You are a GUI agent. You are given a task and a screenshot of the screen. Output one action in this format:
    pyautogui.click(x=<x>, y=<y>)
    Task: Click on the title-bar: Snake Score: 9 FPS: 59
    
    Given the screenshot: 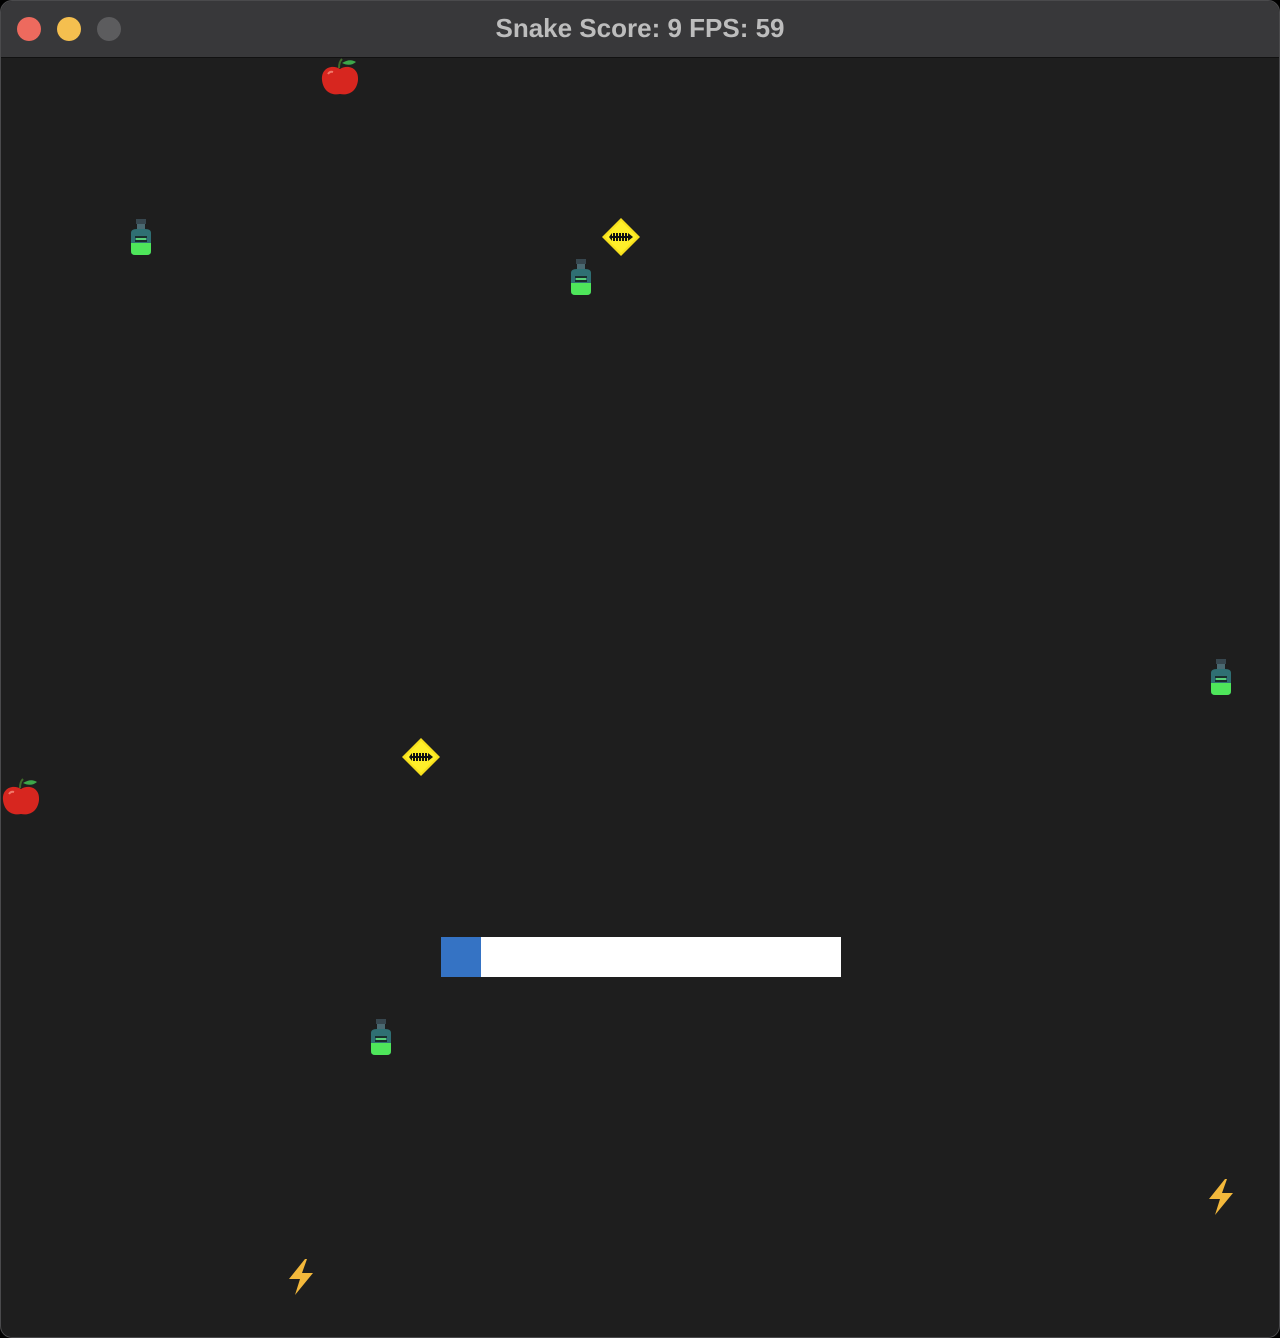 What is the action you would take?
    pyautogui.click(x=640, y=29)
    